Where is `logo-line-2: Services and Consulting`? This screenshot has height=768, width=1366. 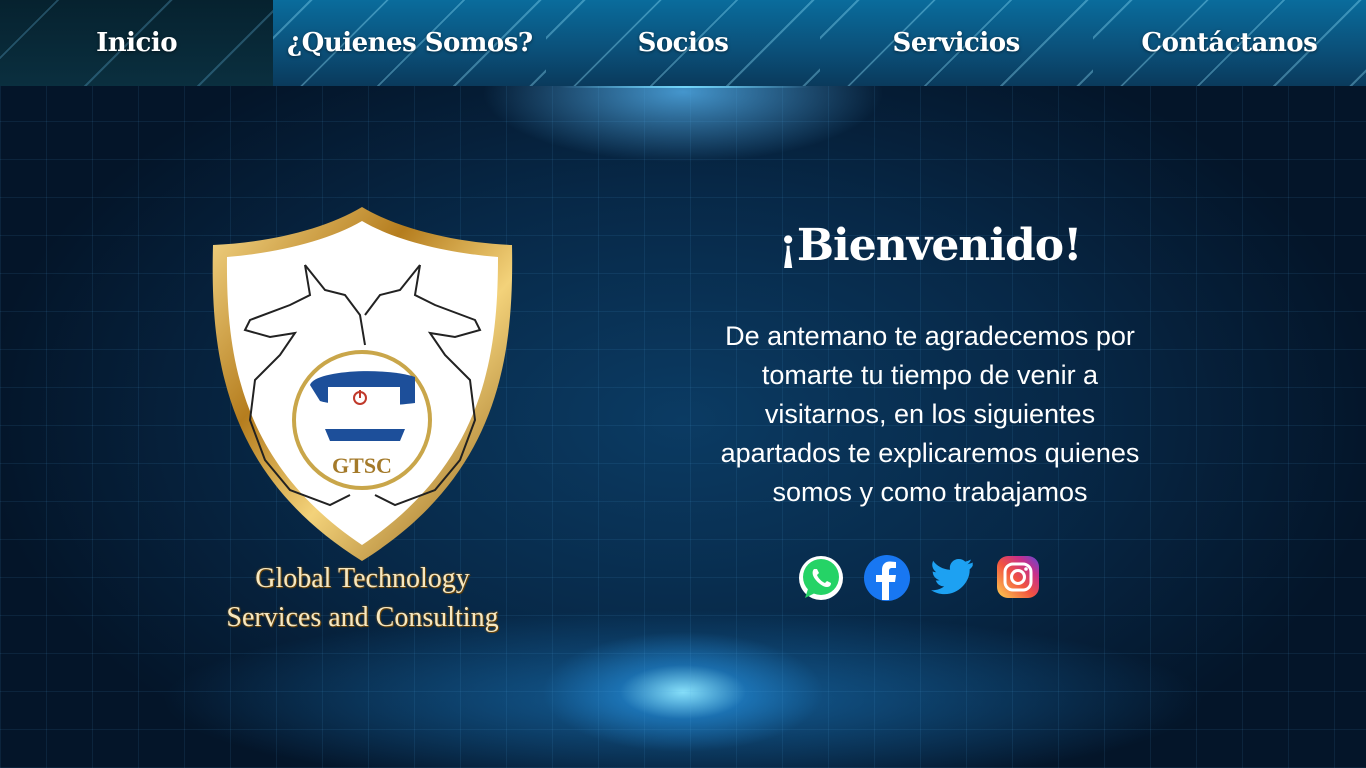
logo-line-2: Services and Consulting is located at coordinates (362, 617).